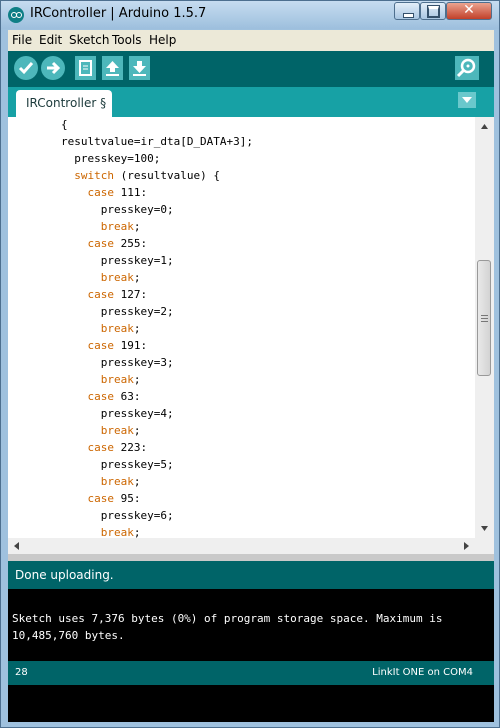  What do you see at coordinates (422, 672) in the screenshot?
I see `board-port: LinkIt ONE on COM4` at bounding box center [422, 672].